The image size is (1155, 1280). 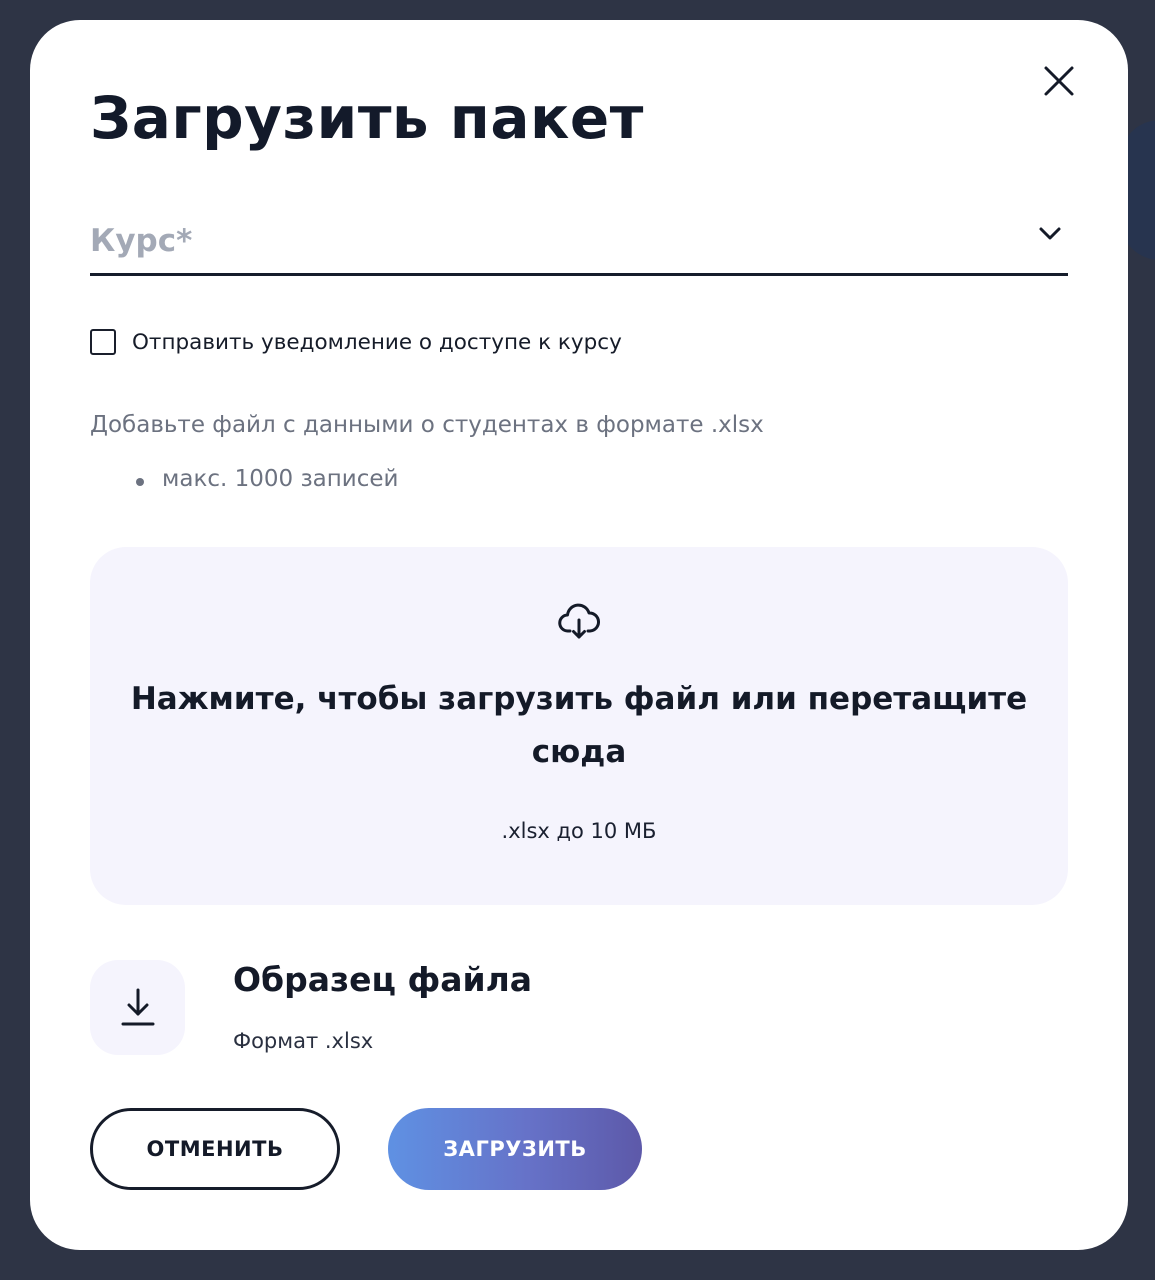 What do you see at coordinates (382, 979) in the screenshot?
I see `sample-file-title: Образец файла` at bounding box center [382, 979].